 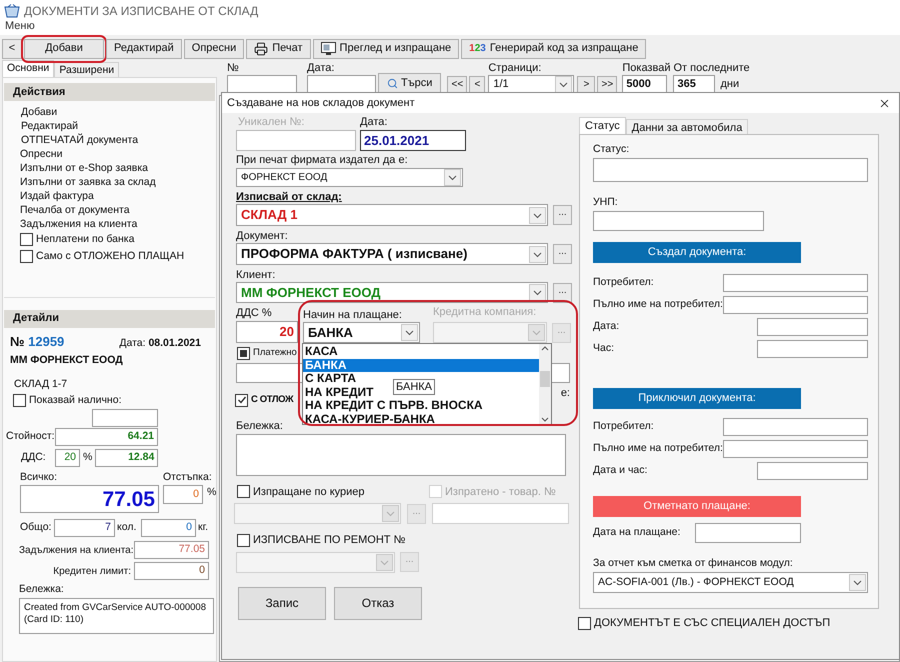 I want to click on text-field: 12.84, so click(x=126, y=457).